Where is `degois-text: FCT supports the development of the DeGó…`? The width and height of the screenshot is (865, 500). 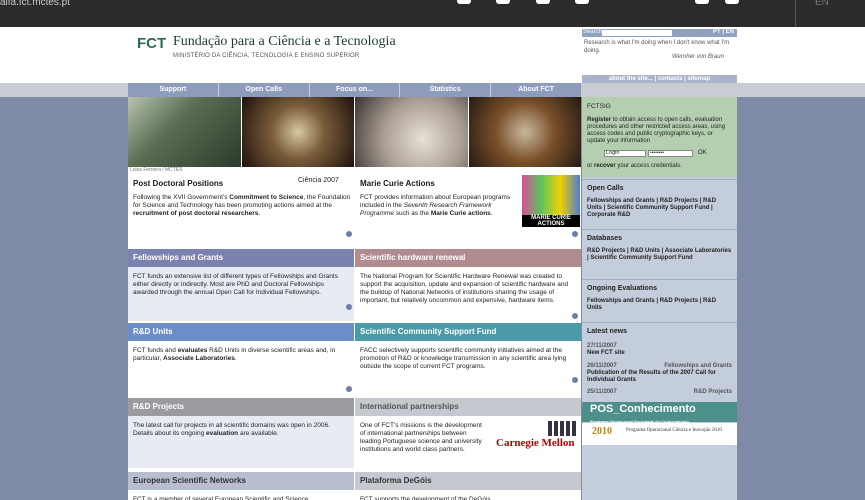
degois-text: FCT supports the development of the DeGó… is located at coordinates (468, 495).